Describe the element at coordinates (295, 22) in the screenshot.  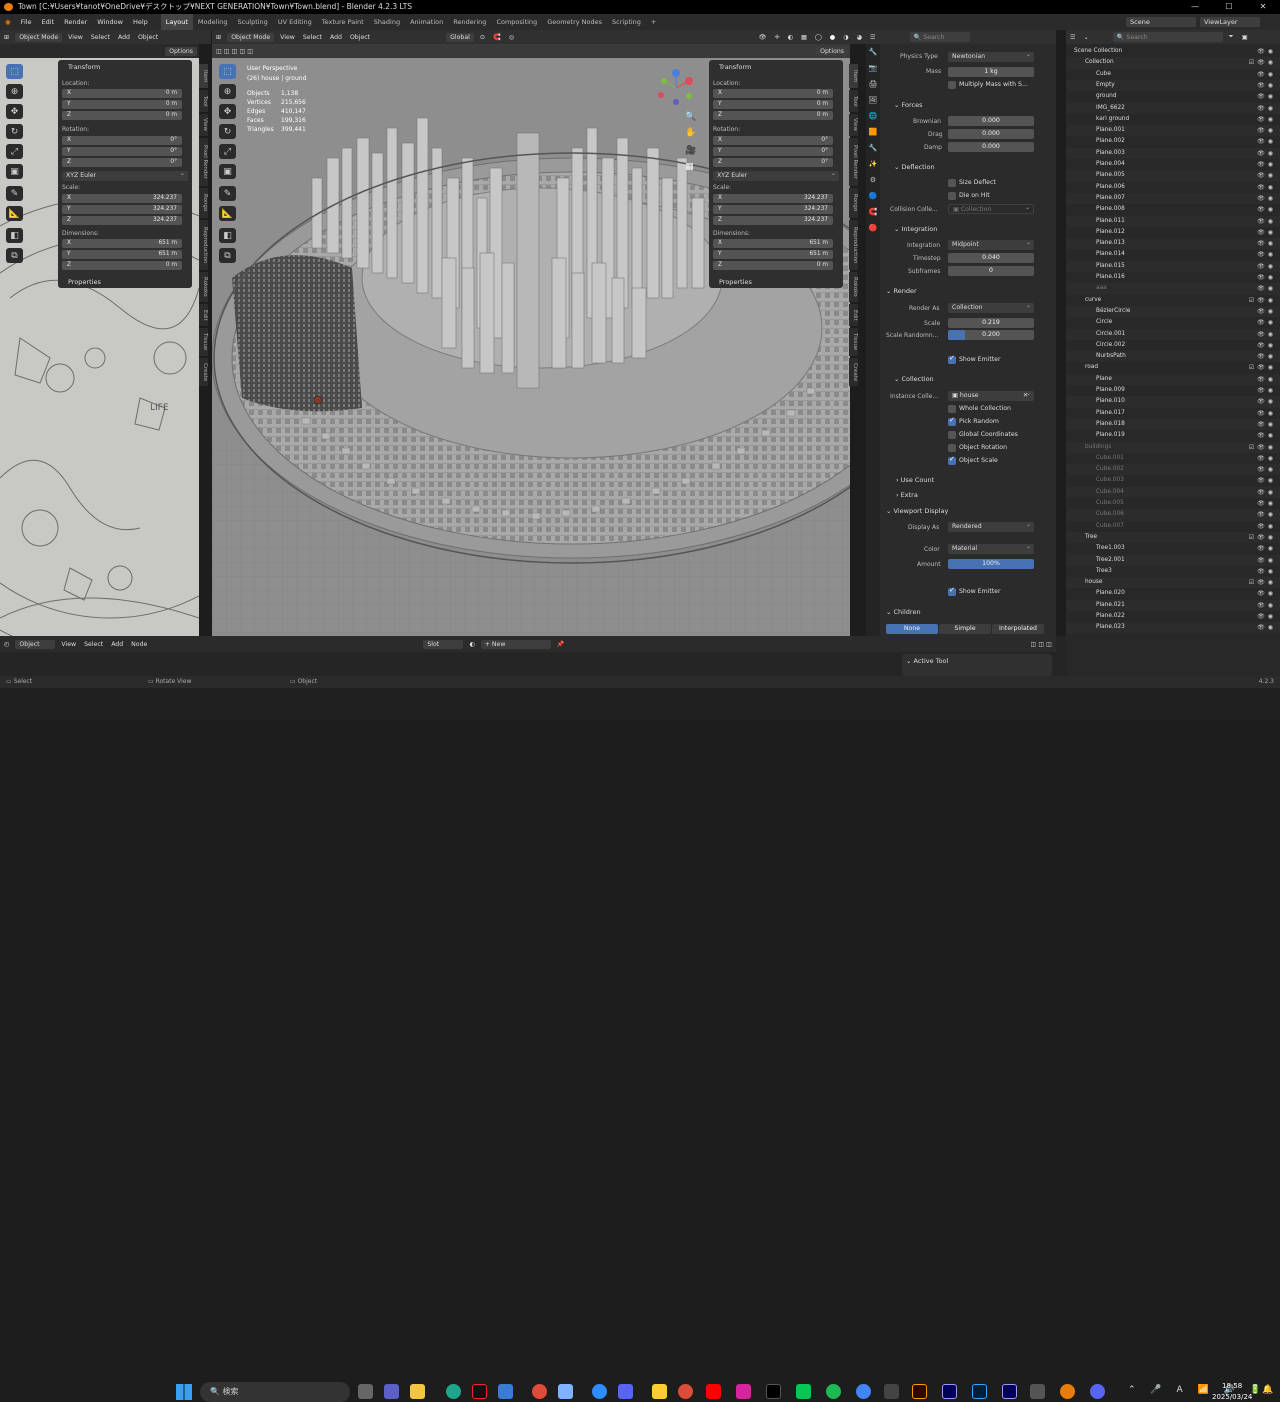
I see `tab-uv-editing: UV Editing` at that location.